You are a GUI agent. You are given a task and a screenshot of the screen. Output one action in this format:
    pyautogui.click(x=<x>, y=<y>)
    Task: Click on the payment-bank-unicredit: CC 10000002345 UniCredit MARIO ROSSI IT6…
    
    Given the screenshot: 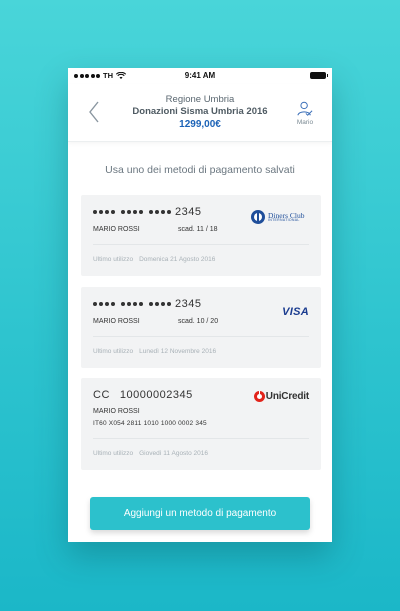 What is the action you would take?
    pyautogui.click(x=201, y=424)
    